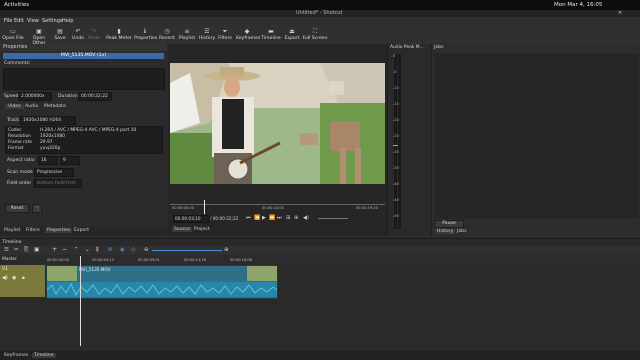 This screenshot has width=640, height=360. Describe the element at coordinates (247, 31) in the screenshot. I see `keyframes-icon: ◆` at that location.